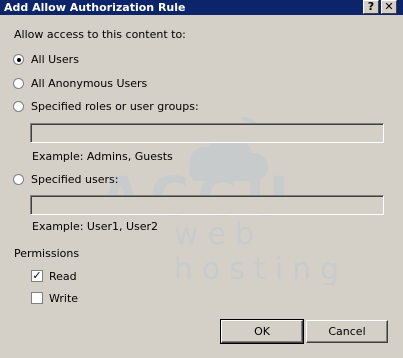 Image resolution: width=403 pixels, height=358 pixels. I want to click on write-checkbox, so click(37, 298).